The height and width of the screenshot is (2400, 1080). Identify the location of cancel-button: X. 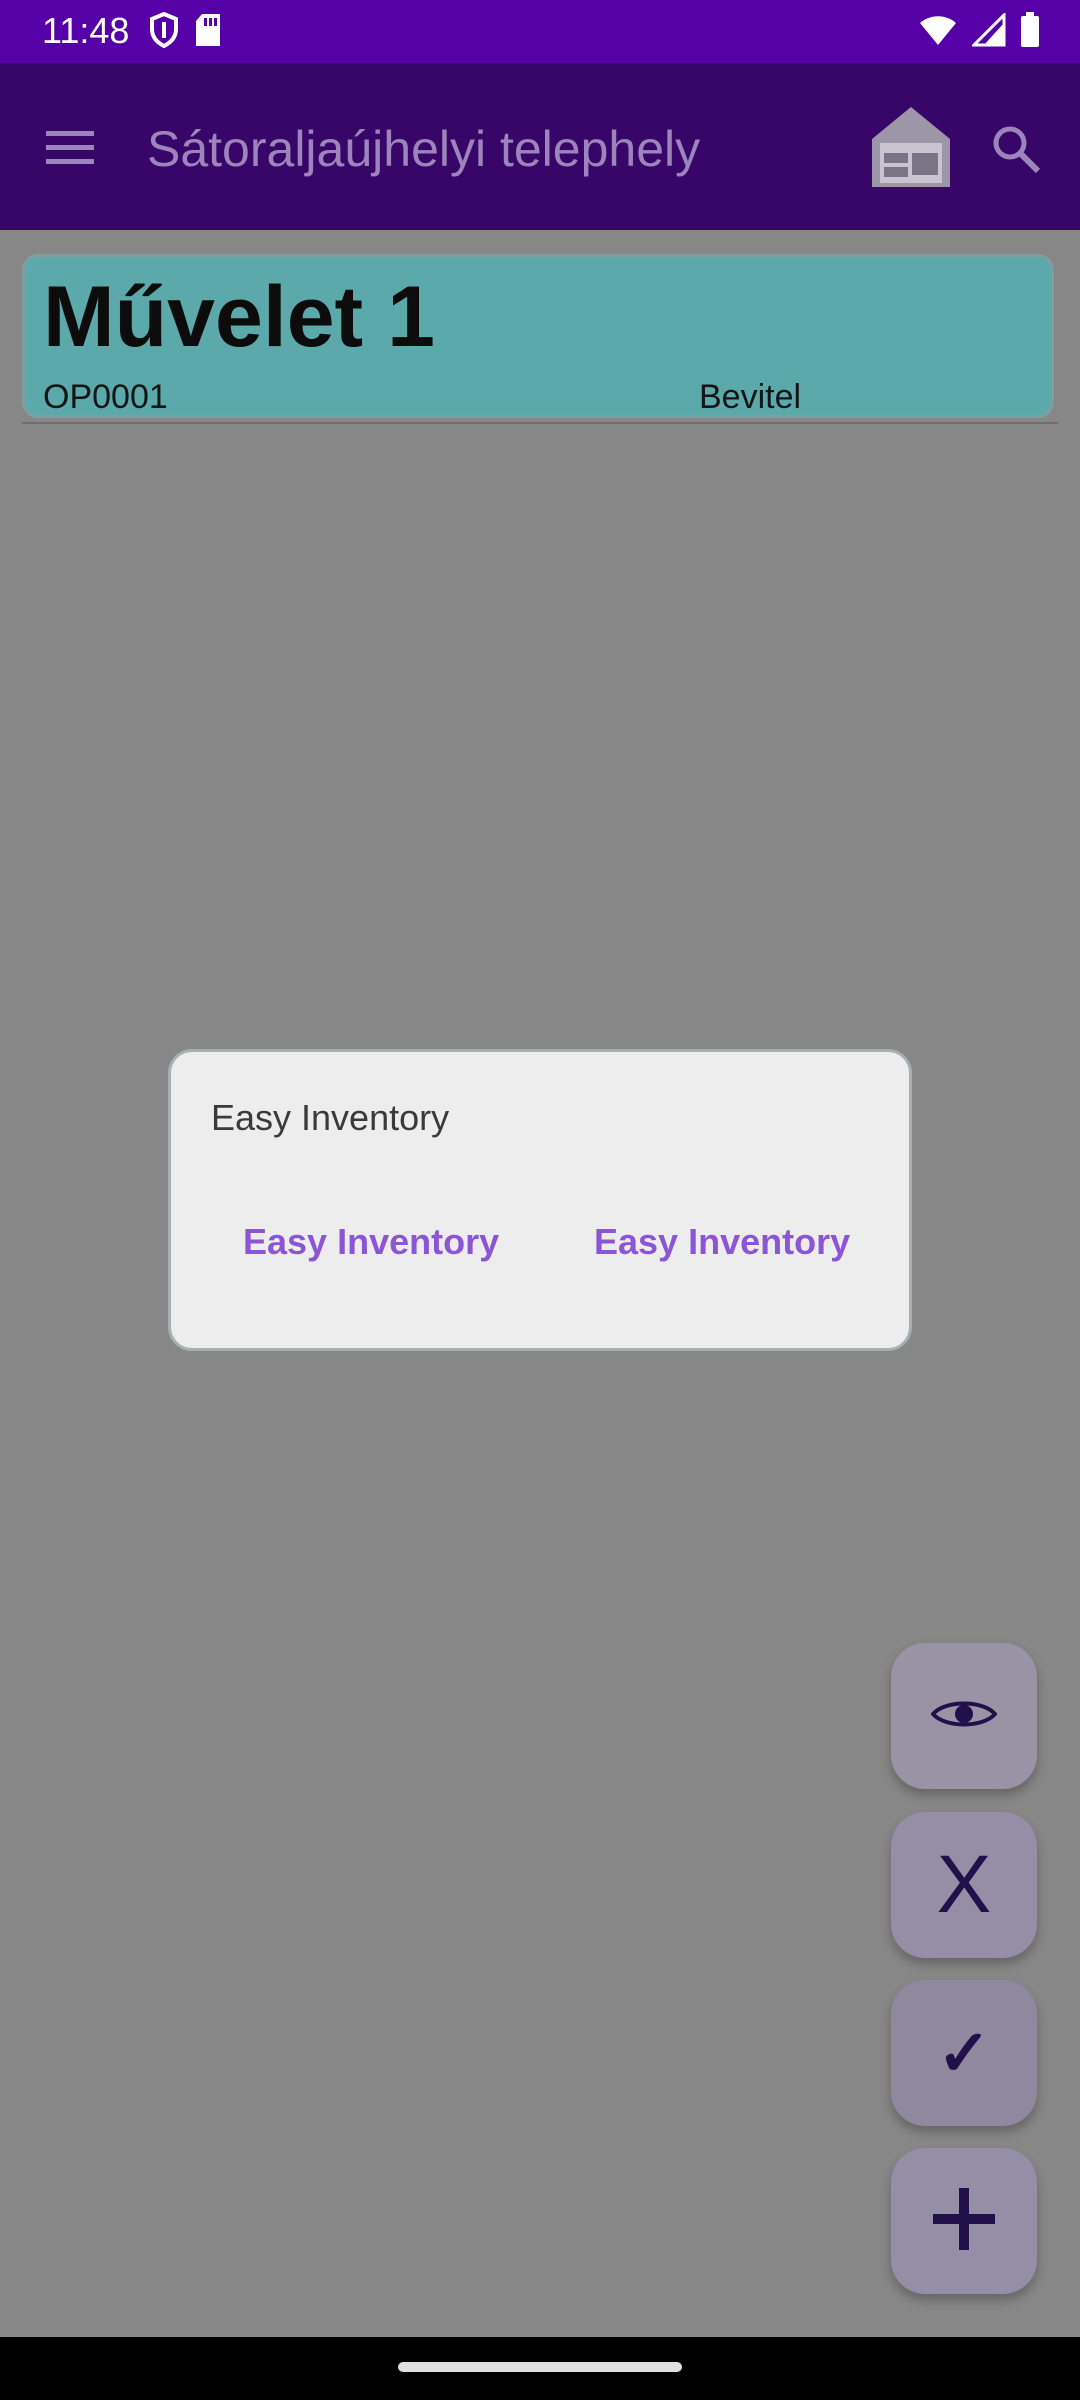
(964, 1885).